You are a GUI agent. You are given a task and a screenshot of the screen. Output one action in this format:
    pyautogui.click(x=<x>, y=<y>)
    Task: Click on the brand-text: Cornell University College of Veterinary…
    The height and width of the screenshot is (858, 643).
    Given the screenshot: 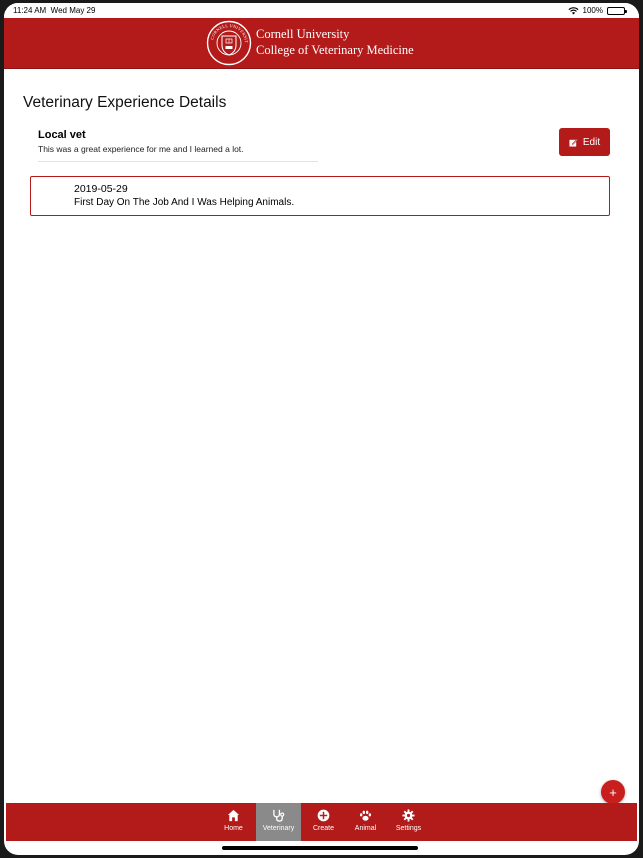 What is the action you would take?
    pyautogui.click(x=335, y=42)
    